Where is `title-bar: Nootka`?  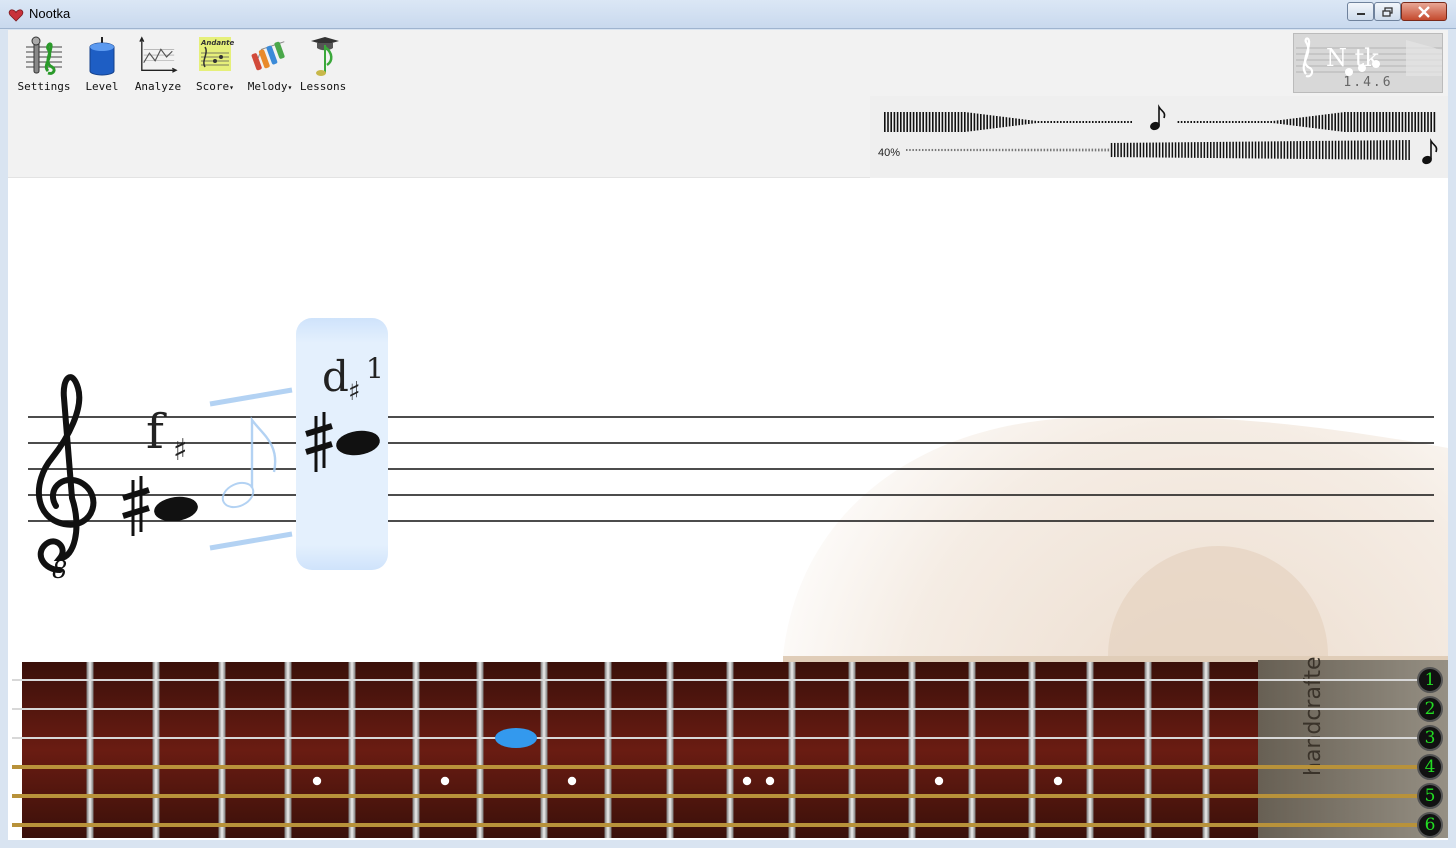
title-bar: Nootka is located at coordinates (728, 14).